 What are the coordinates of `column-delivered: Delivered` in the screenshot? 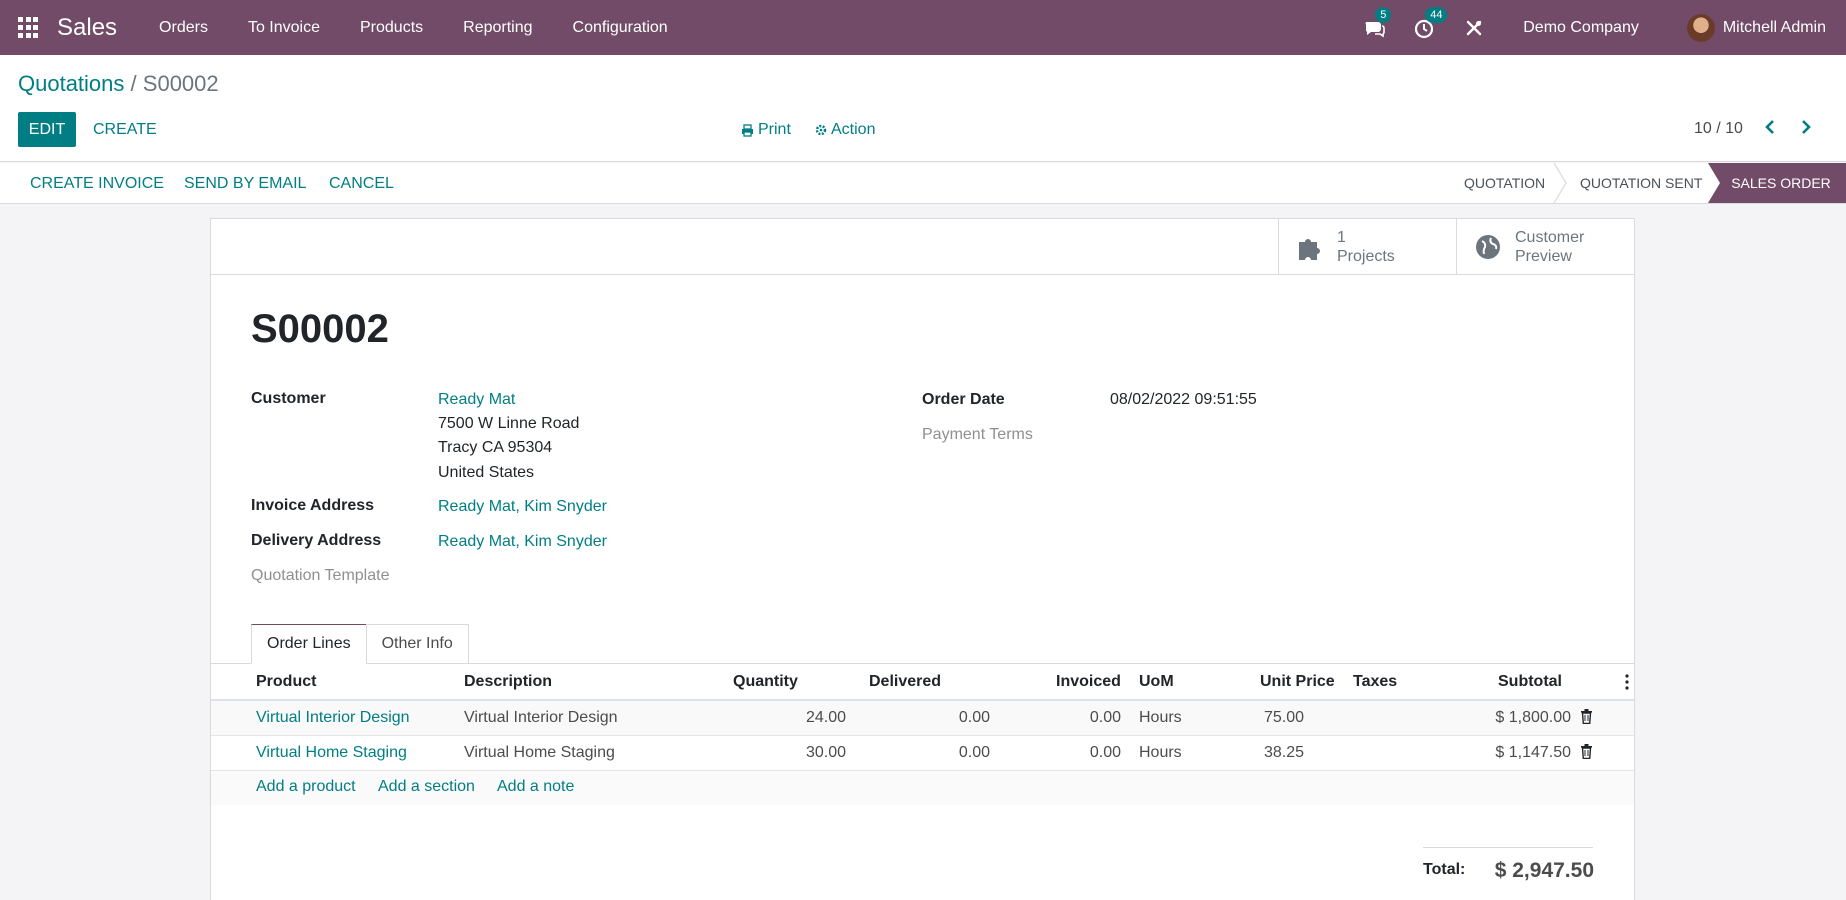 It's located at (905, 682).